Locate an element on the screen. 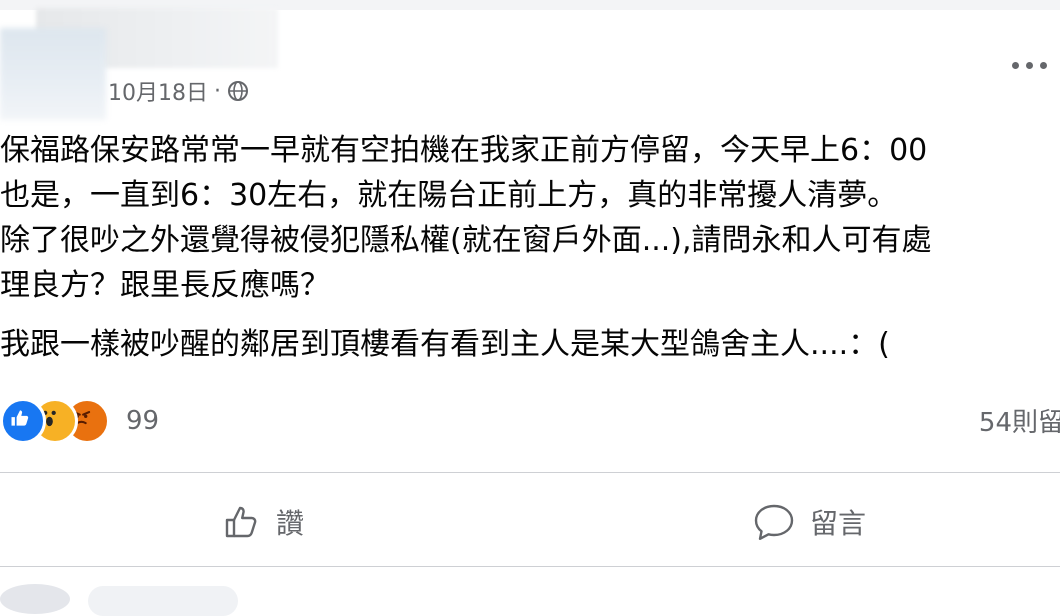  comment-count-link: 54則留言 is located at coordinates (1019, 420).